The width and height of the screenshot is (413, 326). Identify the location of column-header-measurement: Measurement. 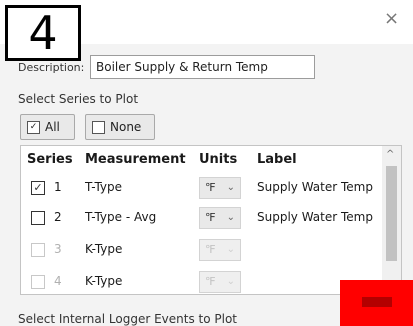
(135, 159).